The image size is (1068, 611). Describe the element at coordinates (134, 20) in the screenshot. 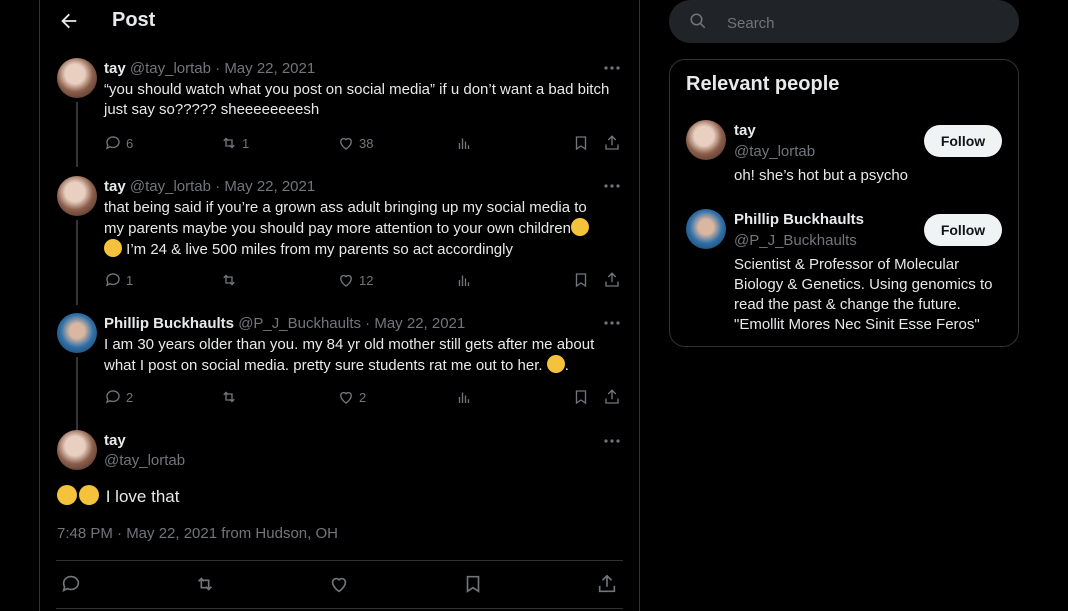

I see `page-title: Post` at that location.